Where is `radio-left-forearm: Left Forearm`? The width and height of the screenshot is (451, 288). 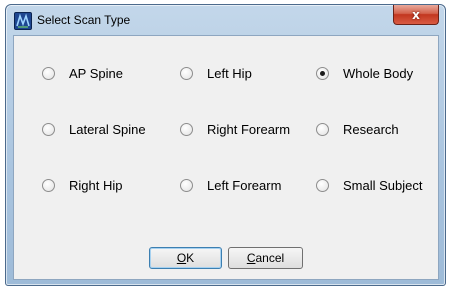
radio-left-forearm: Left Forearm is located at coordinates (230, 185).